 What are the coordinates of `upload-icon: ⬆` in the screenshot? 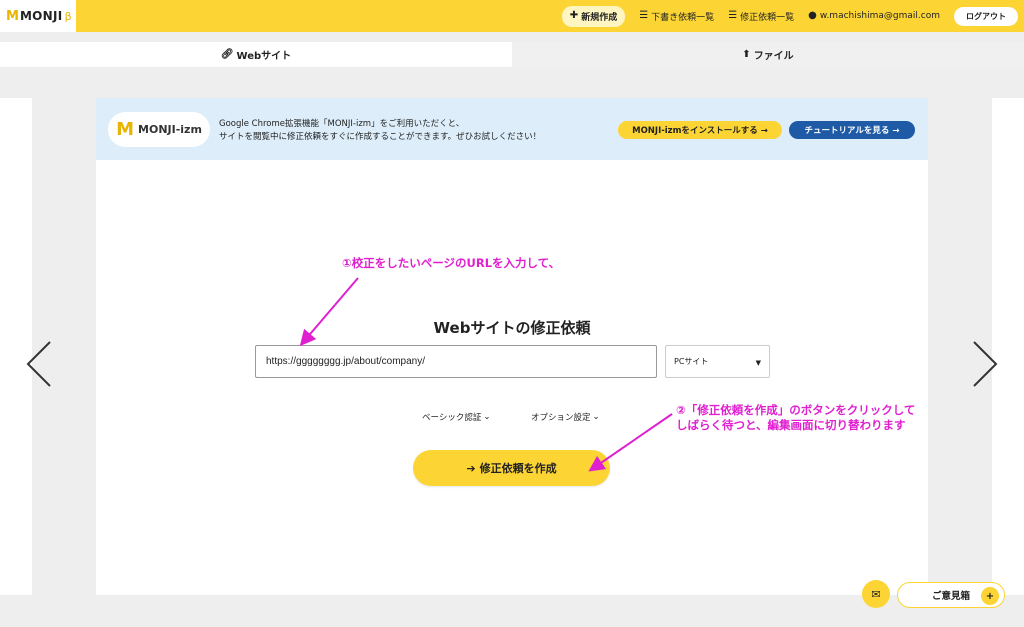 It's located at (746, 54).